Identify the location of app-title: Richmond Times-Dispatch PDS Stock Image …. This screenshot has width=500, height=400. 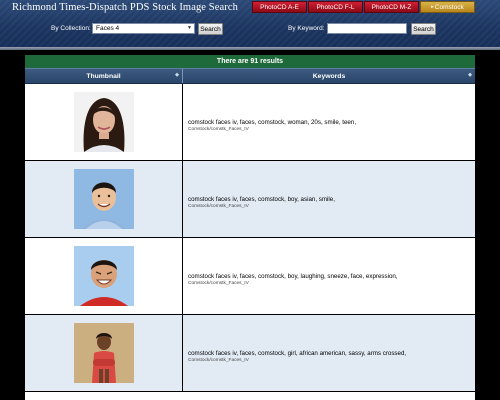
(125, 7).